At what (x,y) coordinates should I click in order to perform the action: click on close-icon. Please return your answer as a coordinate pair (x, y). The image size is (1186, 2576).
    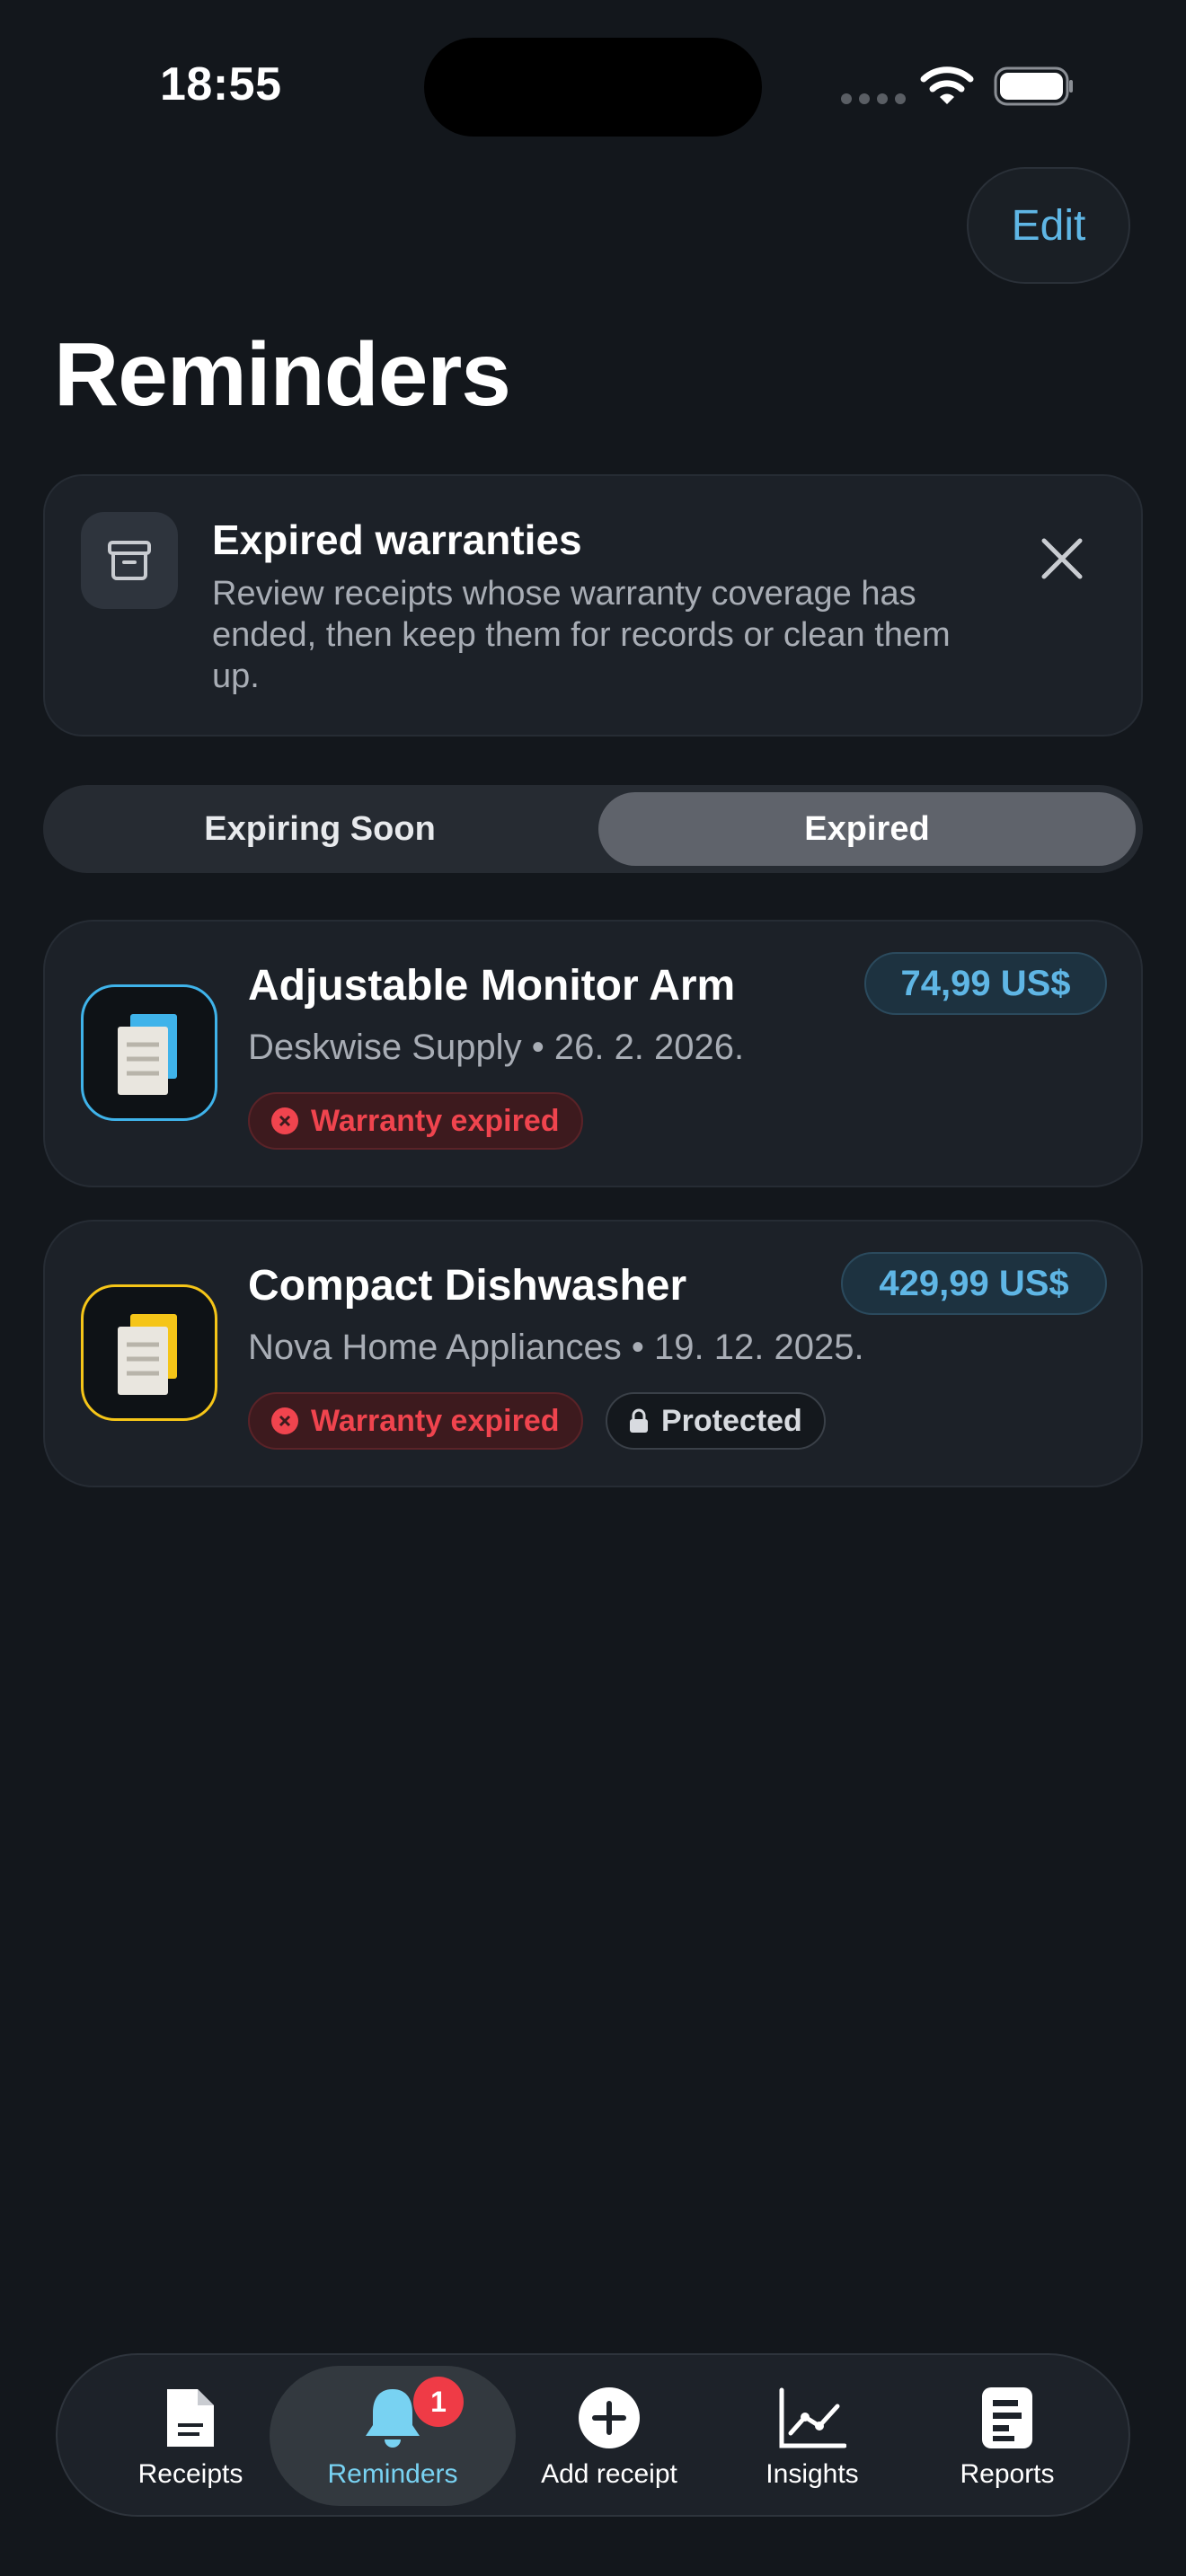
    Looking at the image, I should click on (1062, 559).